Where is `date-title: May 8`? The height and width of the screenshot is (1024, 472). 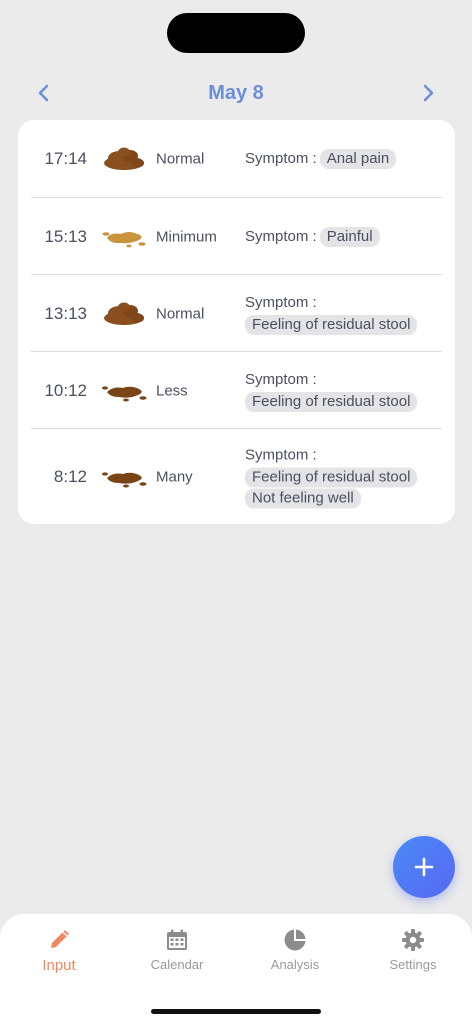 date-title: May 8 is located at coordinates (236, 93).